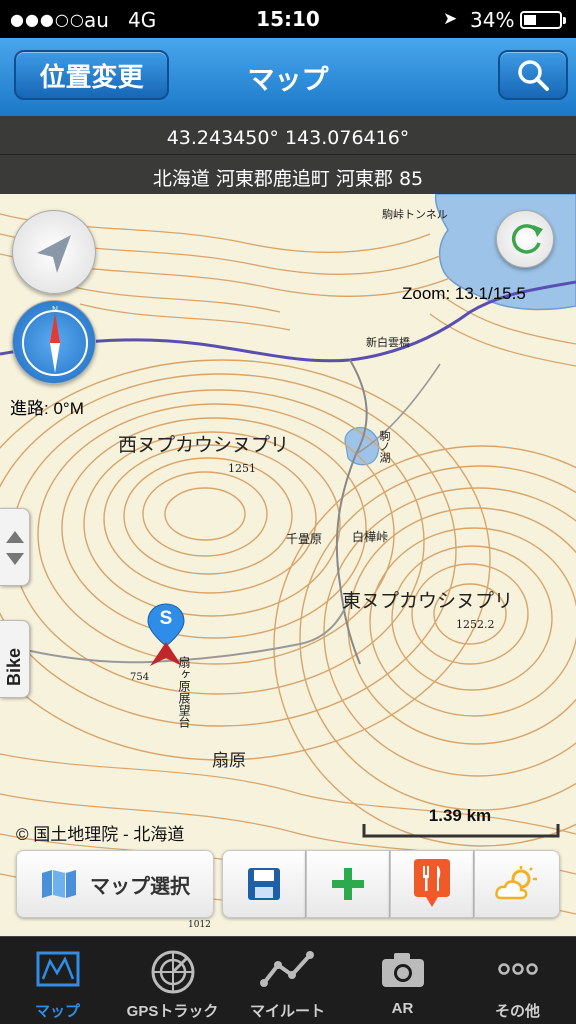 The width and height of the screenshot is (576, 1024). Describe the element at coordinates (172, 1011) in the screenshot. I see `tab-gps-track-label: GPSトラック` at that location.